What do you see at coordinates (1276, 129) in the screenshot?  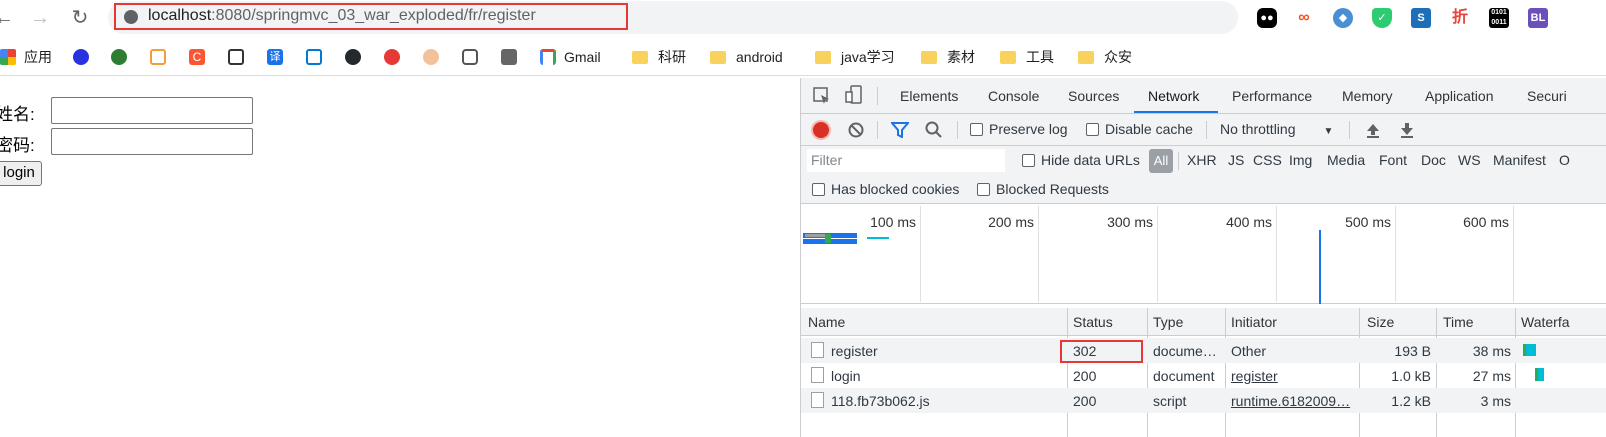 I see `throttling-select: No throttling ▼` at bounding box center [1276, 129].